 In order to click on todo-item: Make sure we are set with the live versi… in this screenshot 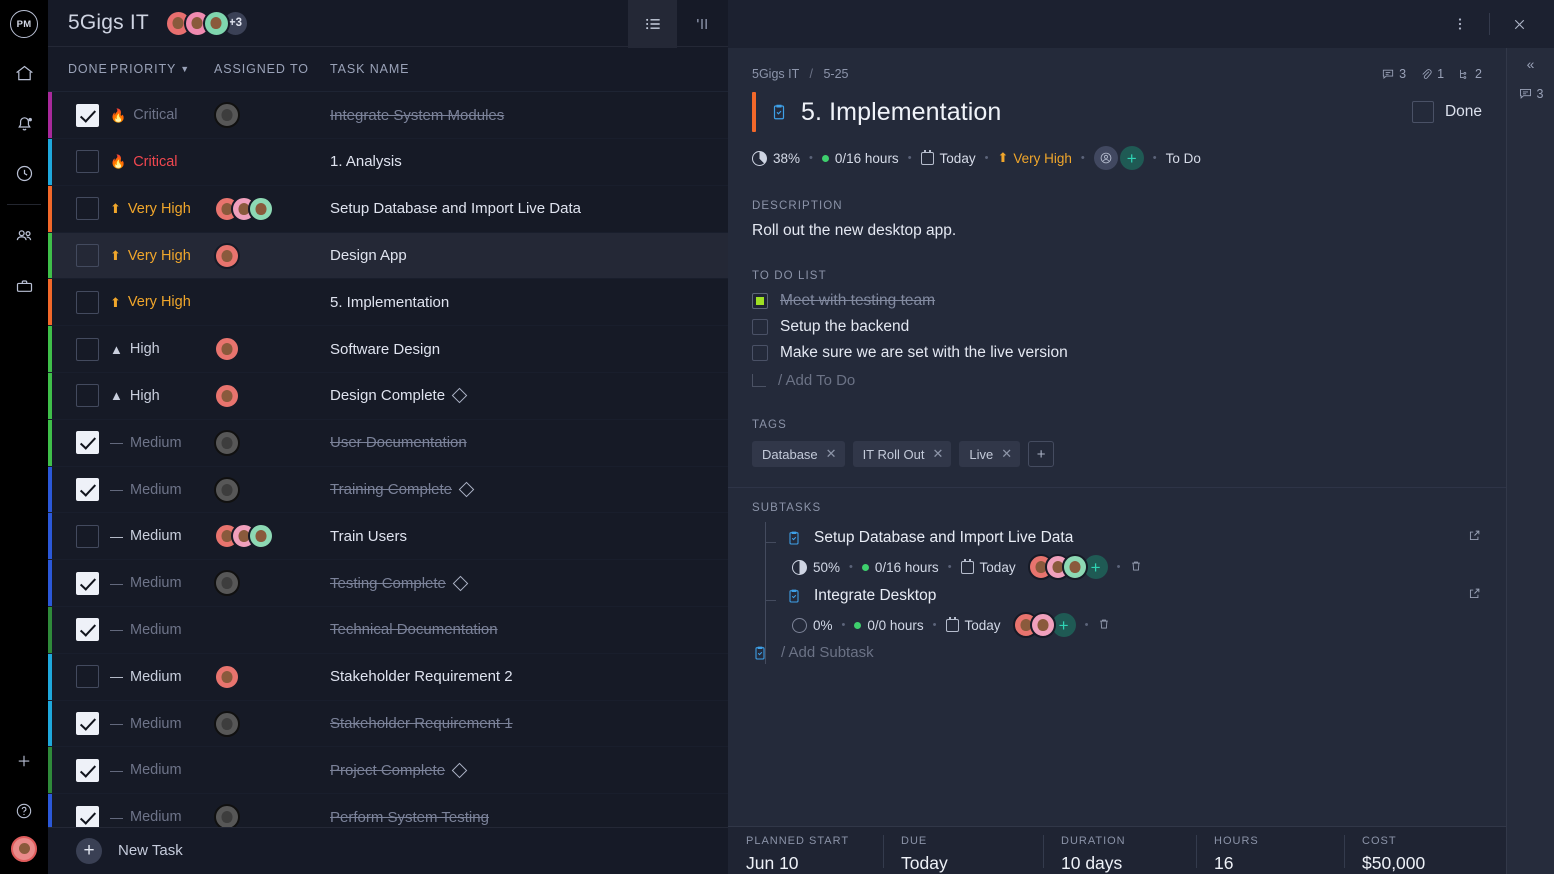, I will do `click(1117, 353)`.